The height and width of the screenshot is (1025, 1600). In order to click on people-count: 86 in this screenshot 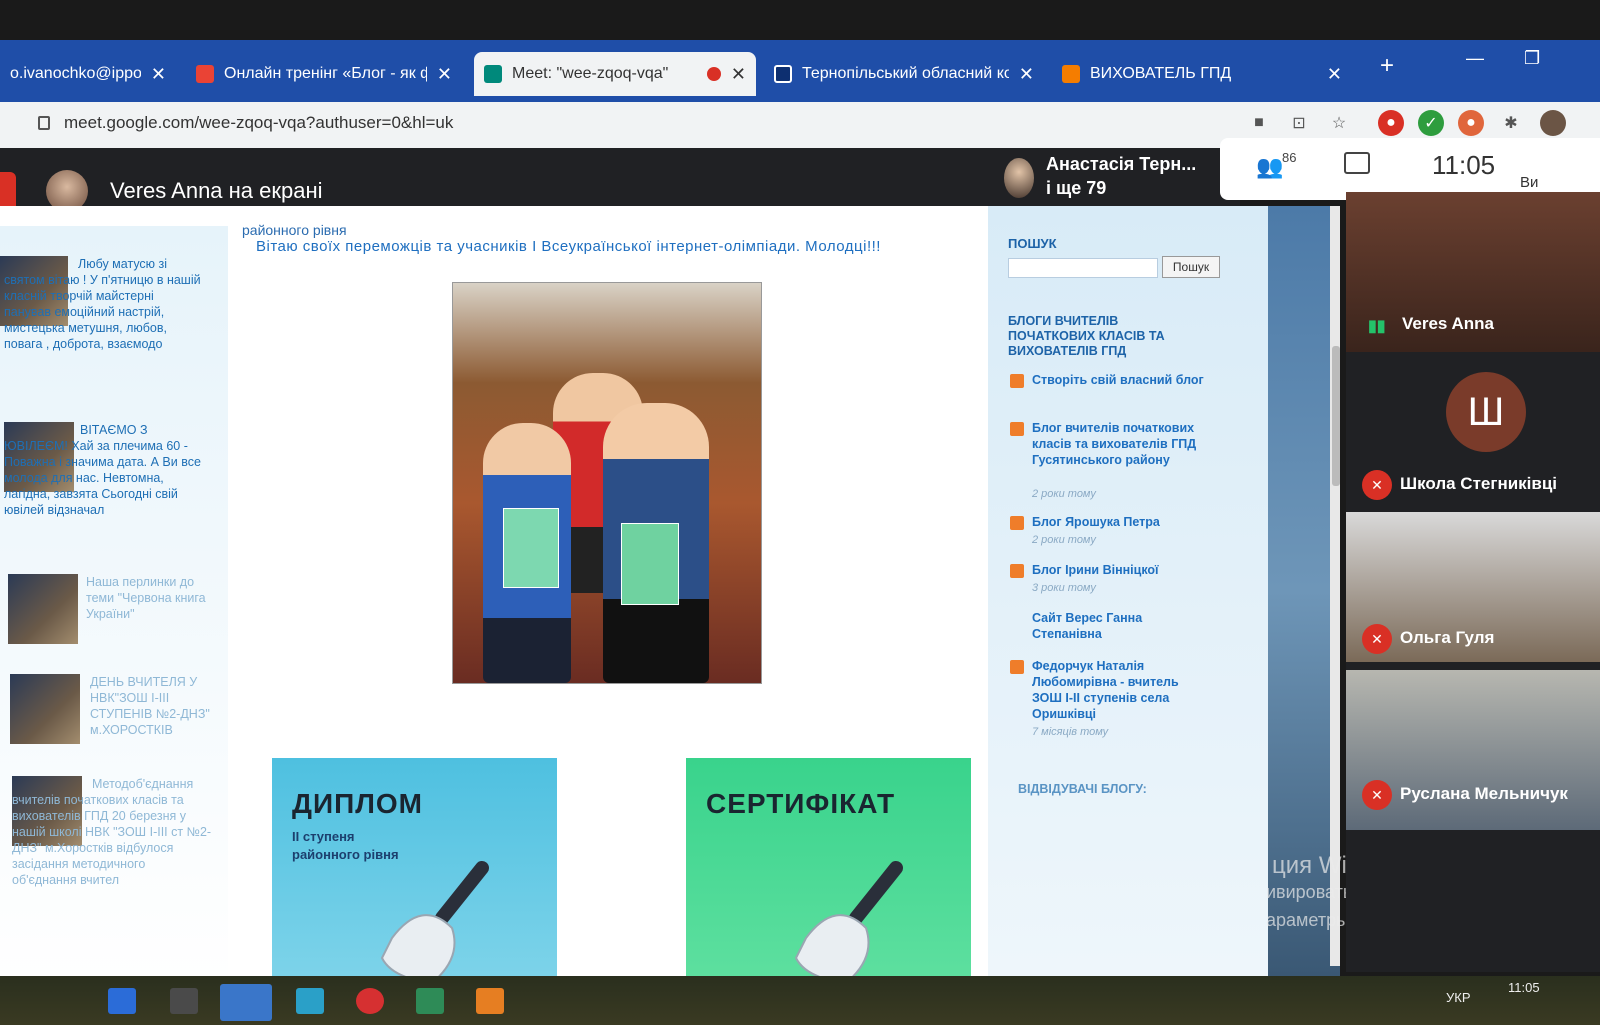, I will do `click(1289, 157)`.